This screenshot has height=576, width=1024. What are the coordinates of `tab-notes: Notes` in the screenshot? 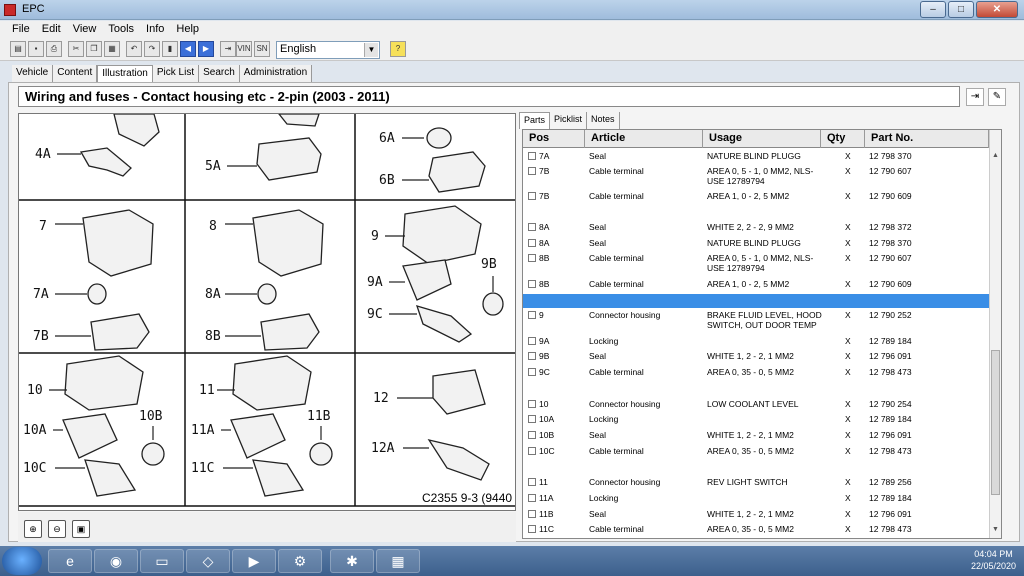 It's located at (603, 120).